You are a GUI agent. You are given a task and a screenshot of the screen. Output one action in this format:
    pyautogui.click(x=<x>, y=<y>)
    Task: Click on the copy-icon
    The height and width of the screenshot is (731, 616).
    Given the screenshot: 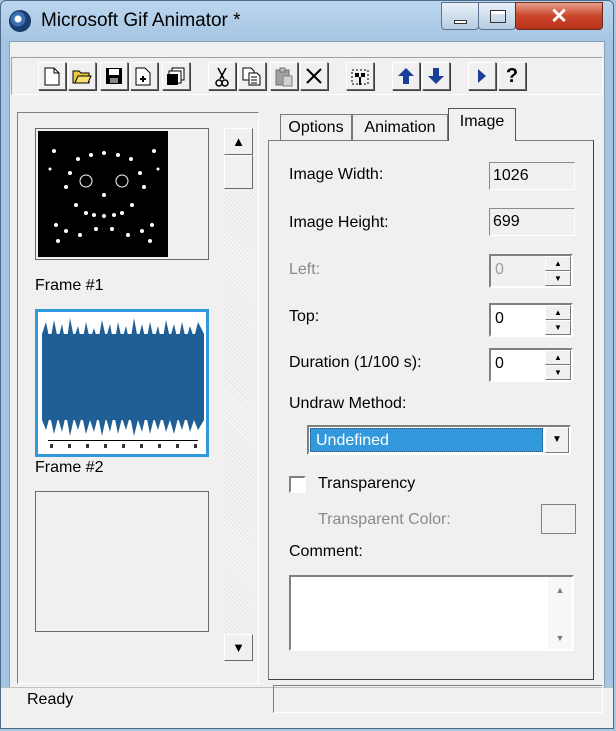 What is the action you would take?
    pyautogui.click(x=251, y=76)
    